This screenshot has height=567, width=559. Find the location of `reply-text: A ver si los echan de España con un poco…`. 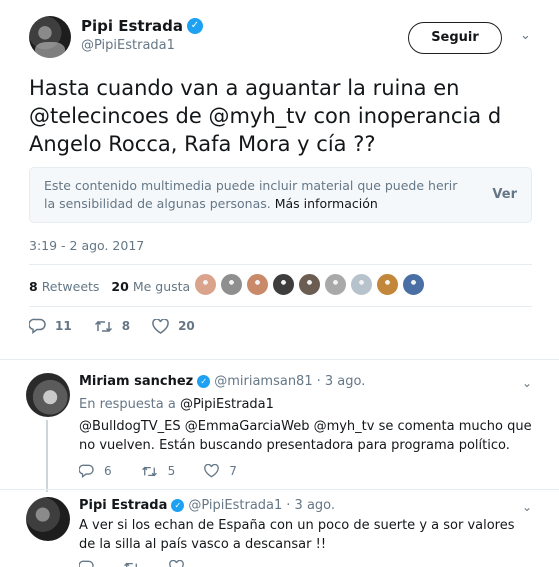

reply-text: A ver si los echan de España con un poco… is located at coordinates (297, 535).